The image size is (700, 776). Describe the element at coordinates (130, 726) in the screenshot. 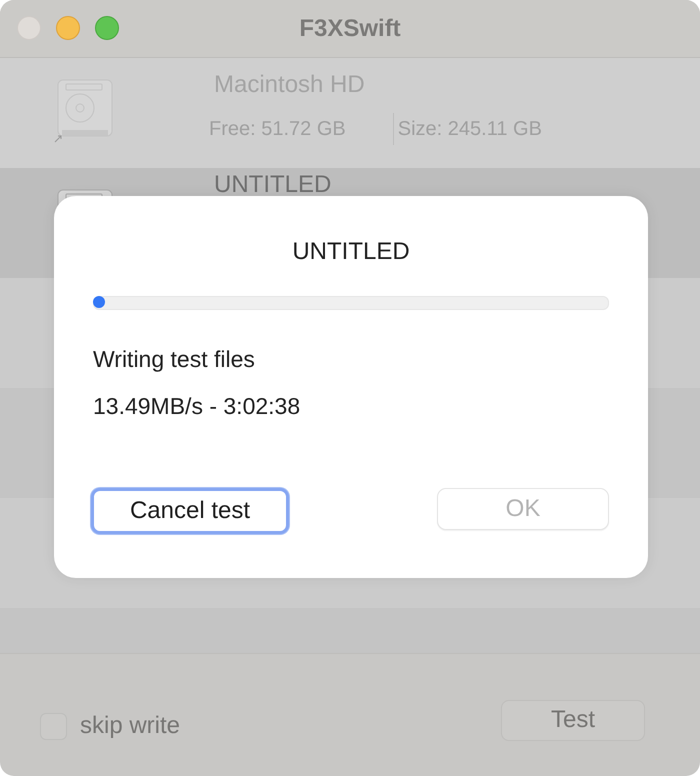

I see `skip-write-label: skip write` at that location.